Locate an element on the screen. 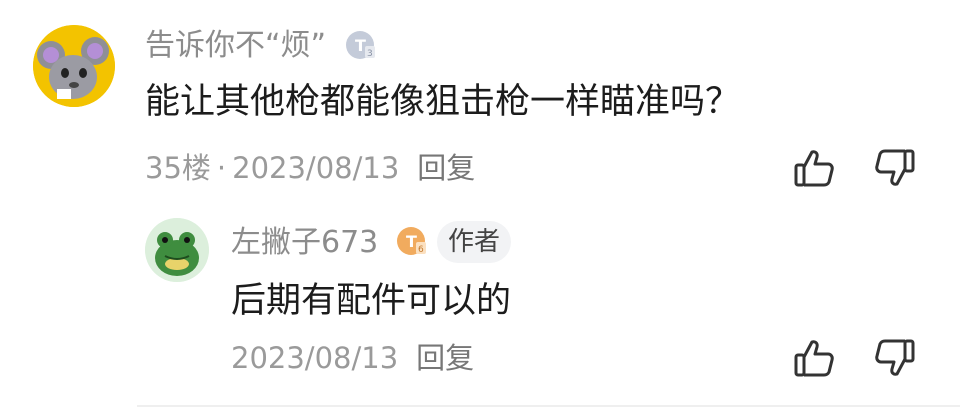 This screenshot has width=960, height=411. divider is located at coordinates (548, 406).